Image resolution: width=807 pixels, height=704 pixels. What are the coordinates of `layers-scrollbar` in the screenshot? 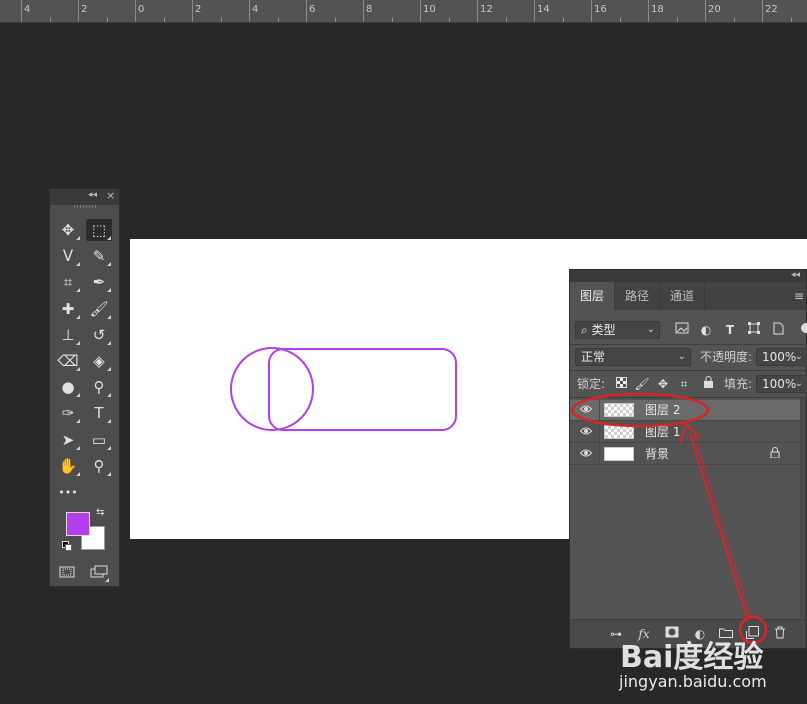 It's located at (803, 509).